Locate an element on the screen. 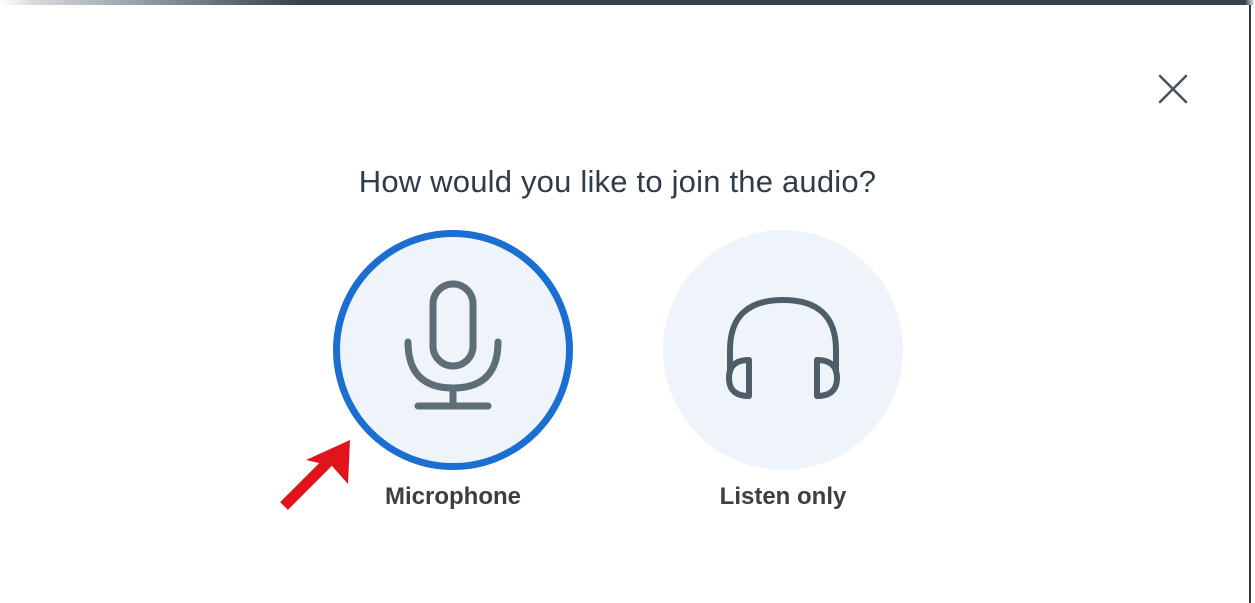  headphones-icon is located at coordinates (783, 347).